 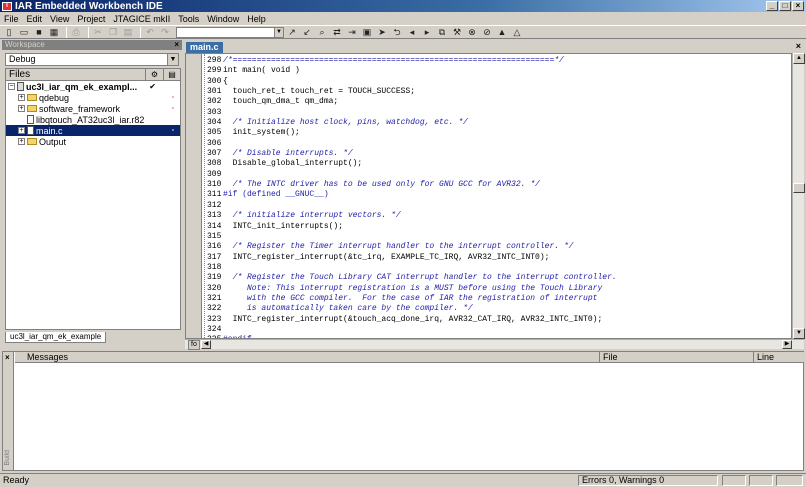 I want to click on menu-help: Help, so click(x=256, y=19).